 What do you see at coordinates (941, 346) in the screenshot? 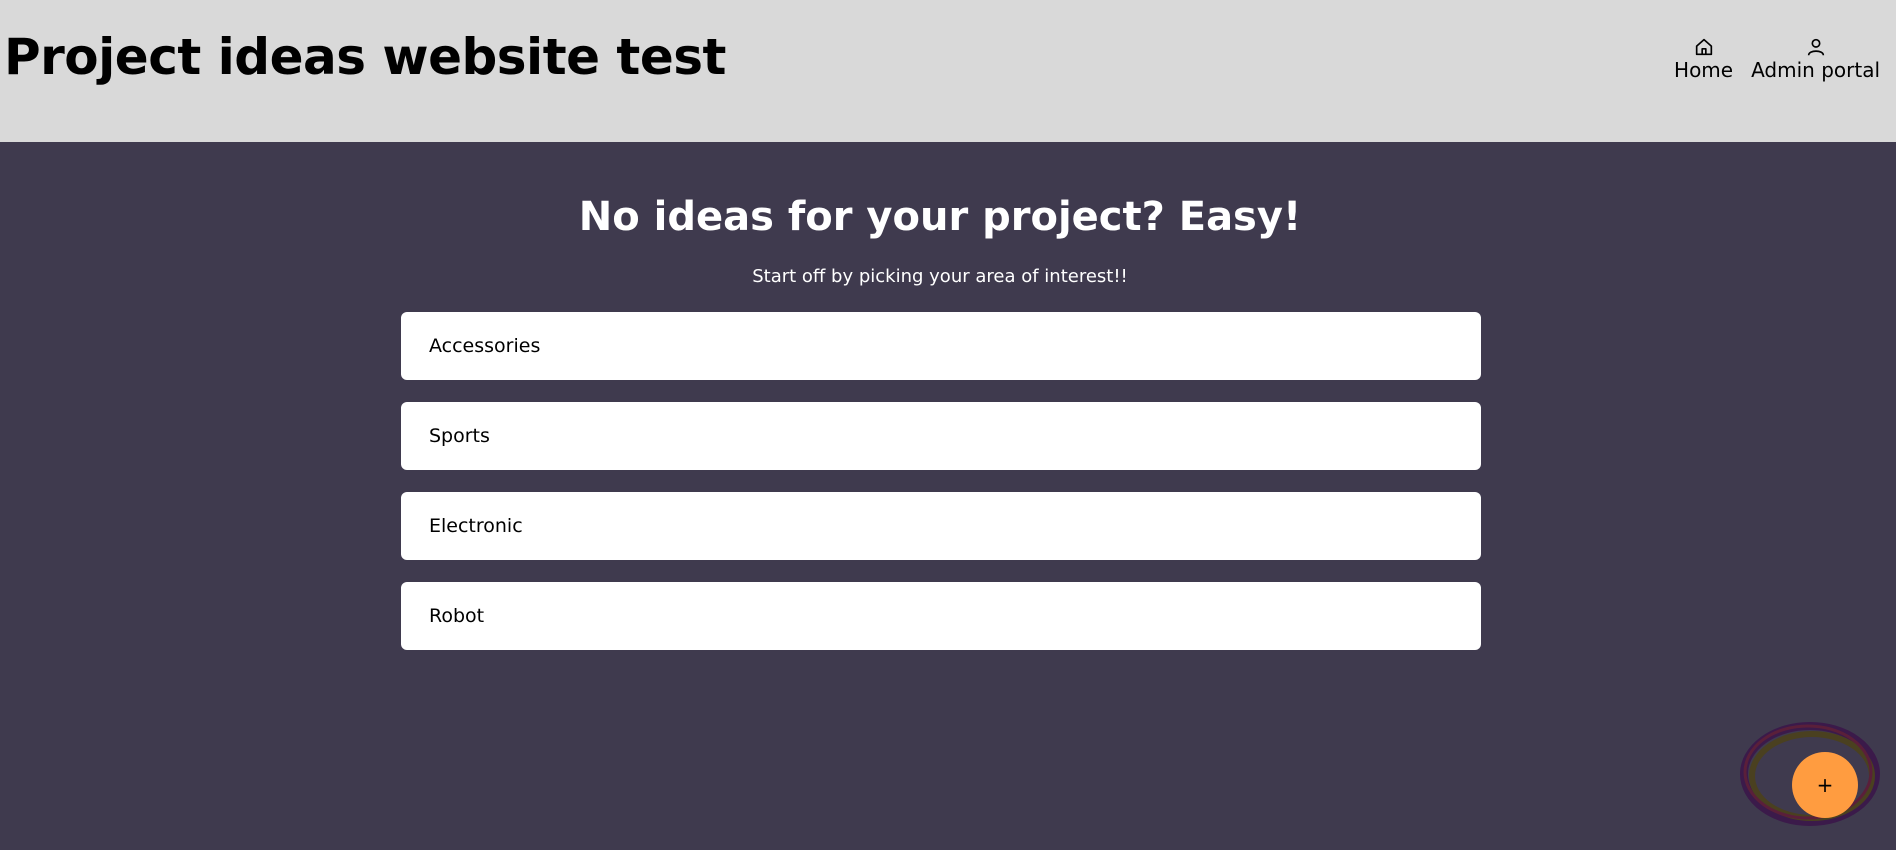
I see `category-accessories: Accessories` at bounding box center [941, 346].